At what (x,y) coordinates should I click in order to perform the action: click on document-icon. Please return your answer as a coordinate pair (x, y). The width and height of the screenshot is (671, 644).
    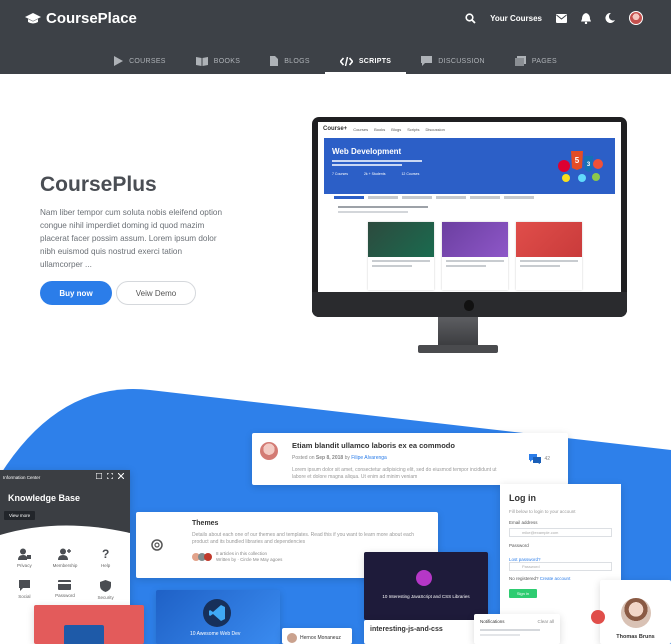
    Looking at the image, I should click on (274, 61).